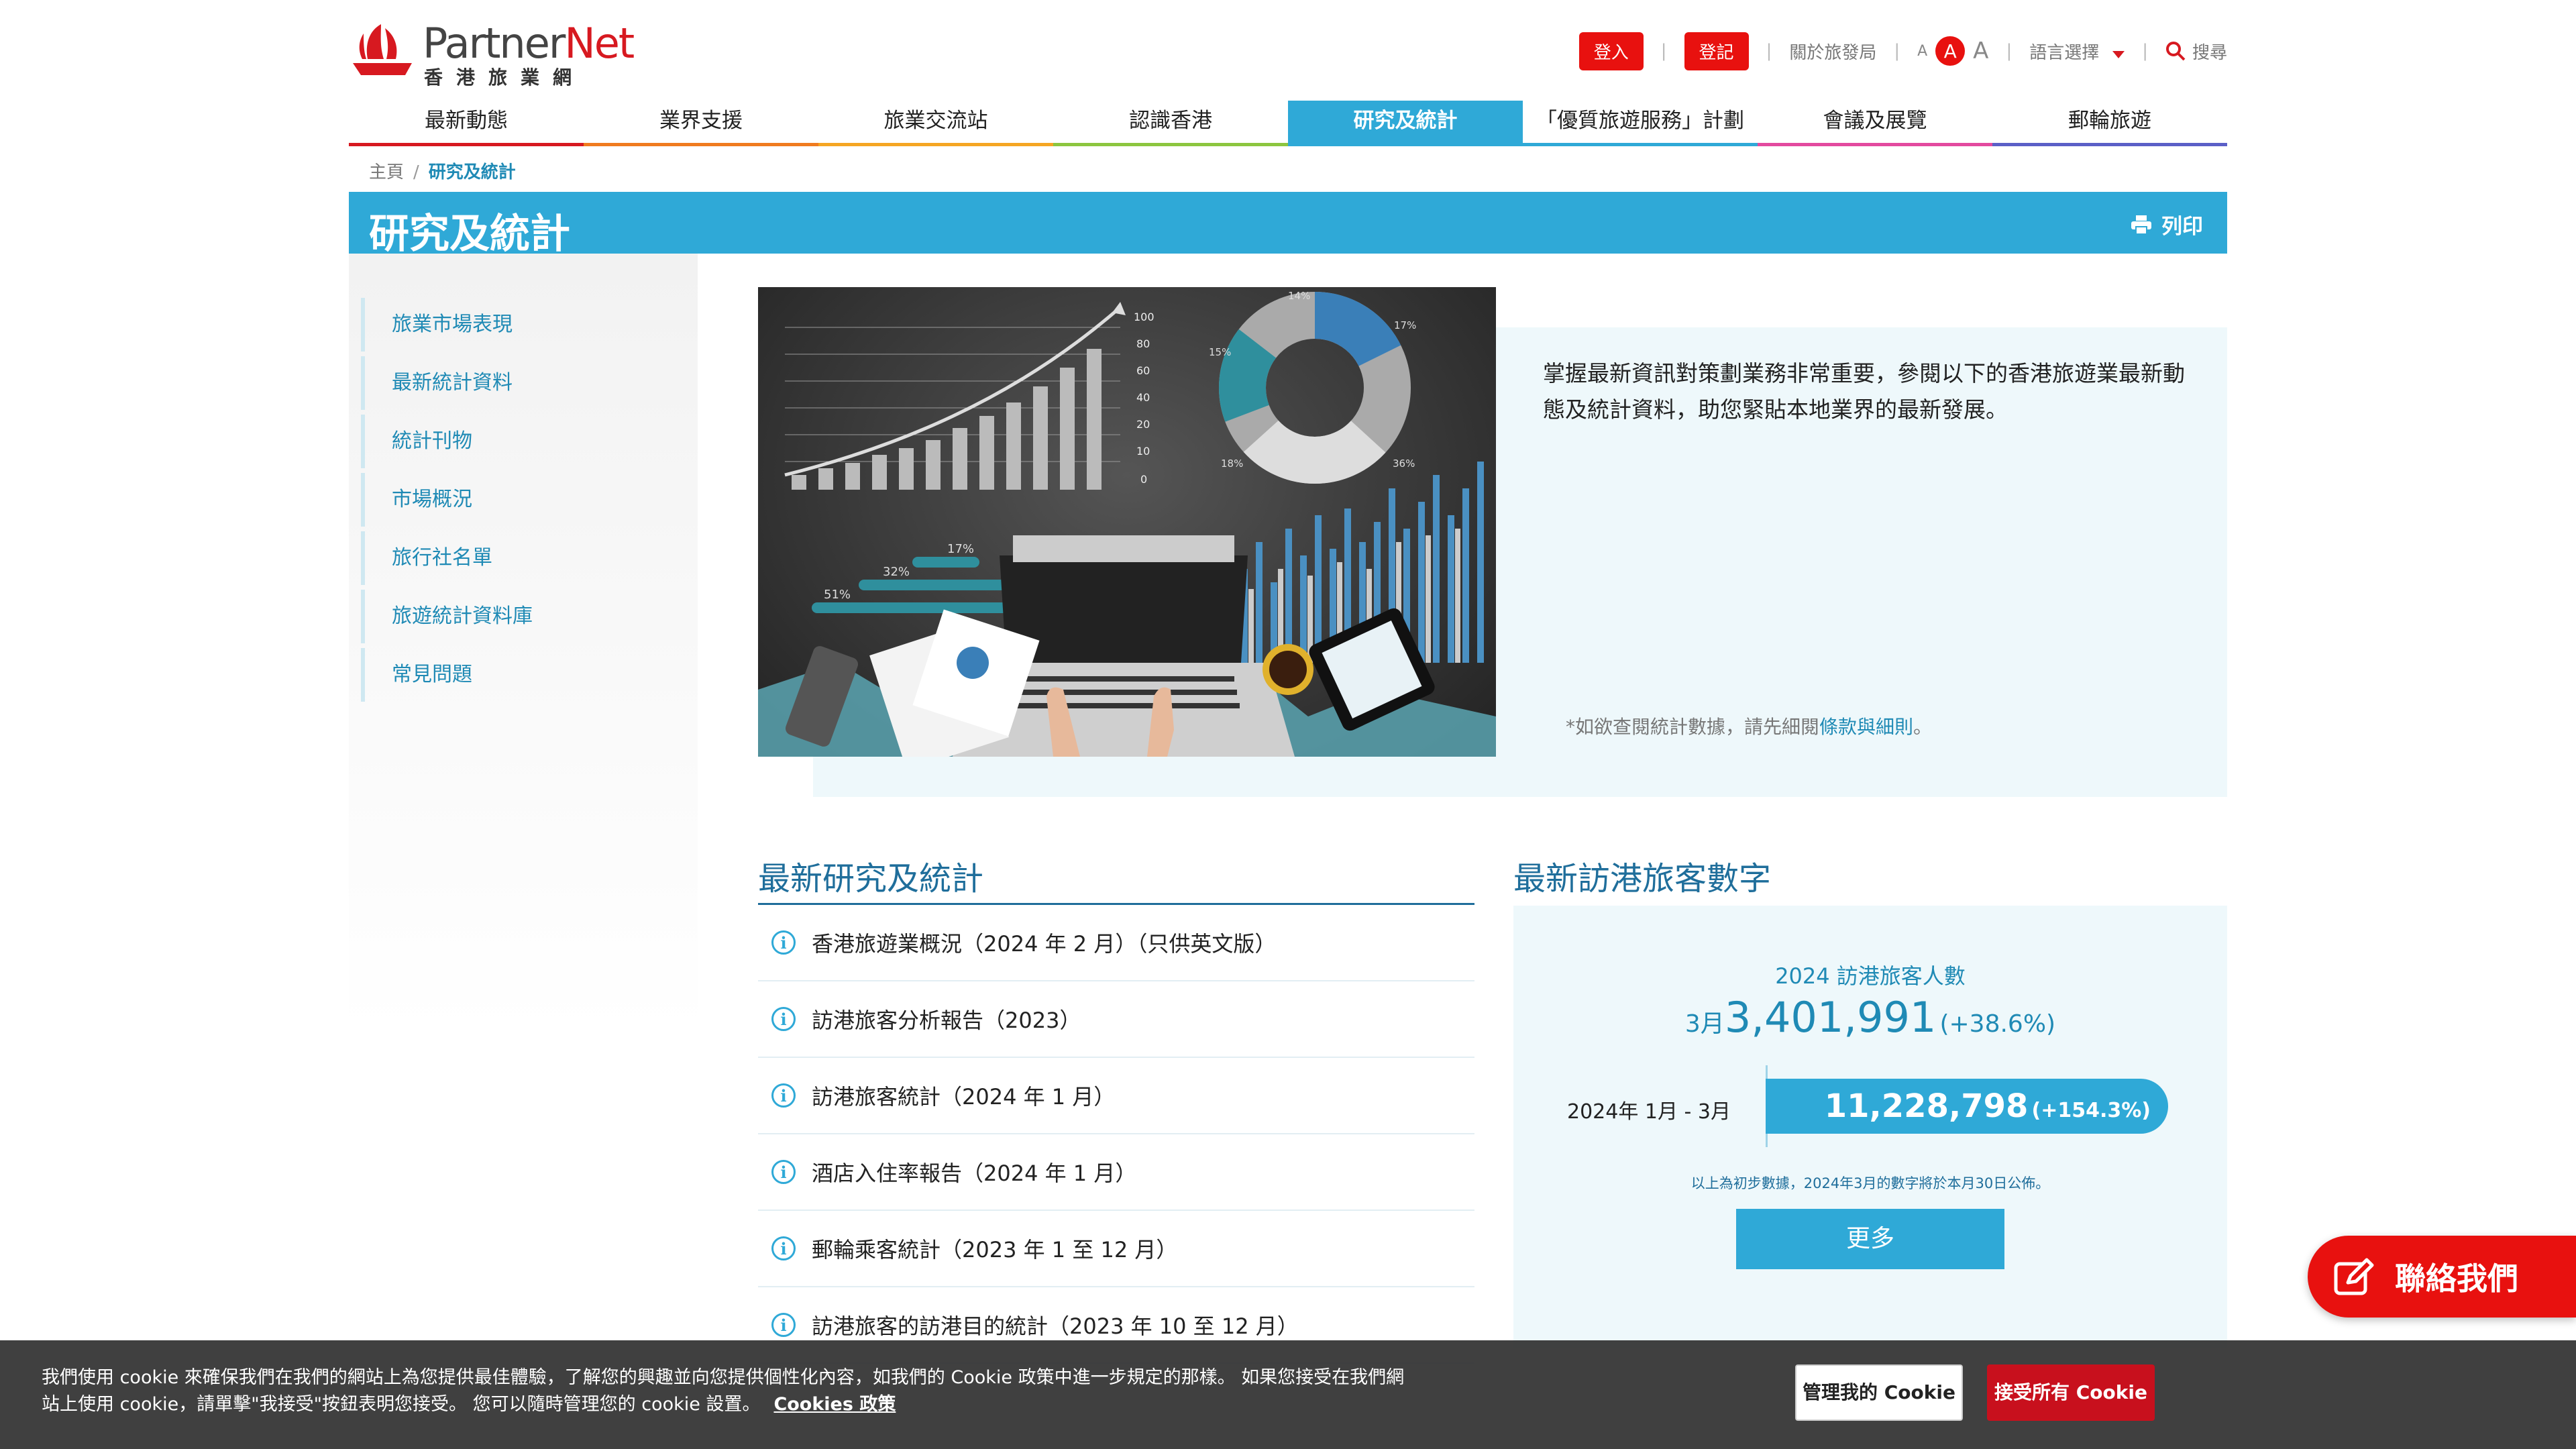 This screenshot has height=1449, width=2576. I want to click on research-item-label: 訪港旅客的訪港目的統計（2023 年 10 至 12 月）, so click(1055, 1326).